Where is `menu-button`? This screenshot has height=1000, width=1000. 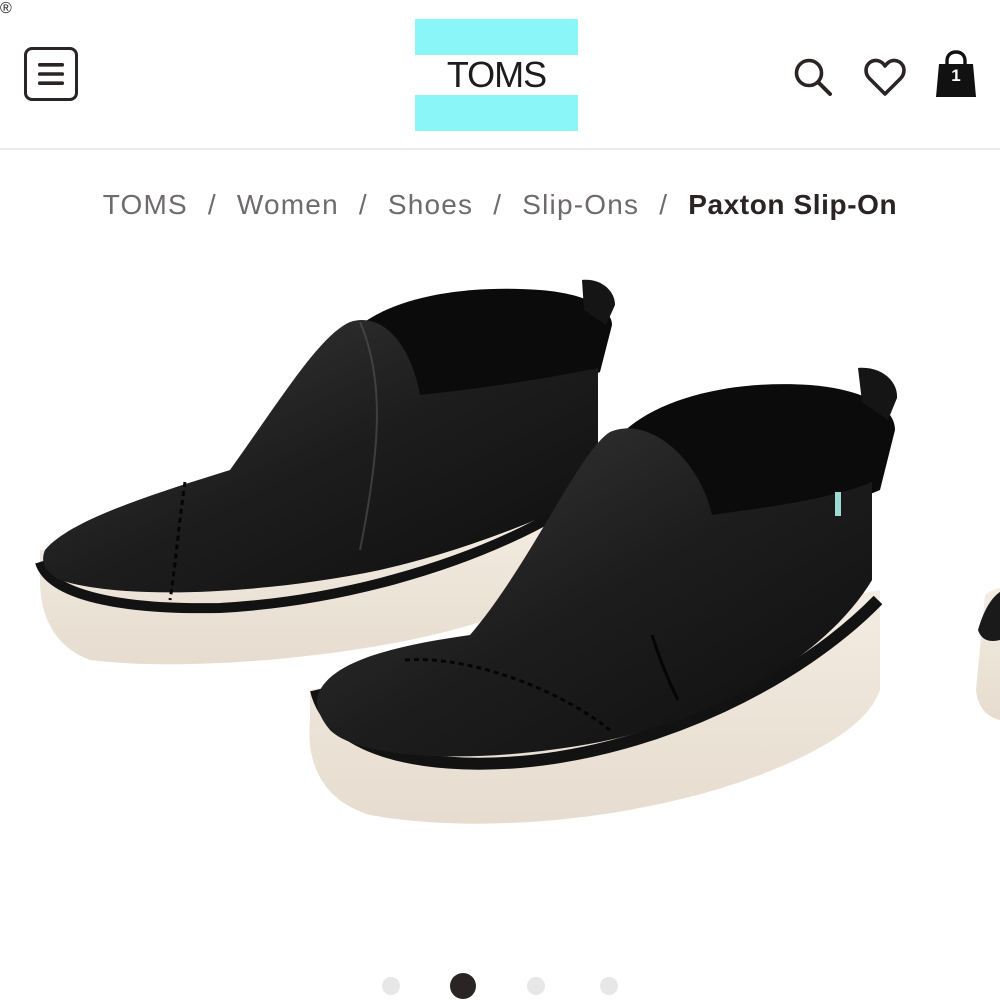
menu-button is located at coordinates (51, 74).